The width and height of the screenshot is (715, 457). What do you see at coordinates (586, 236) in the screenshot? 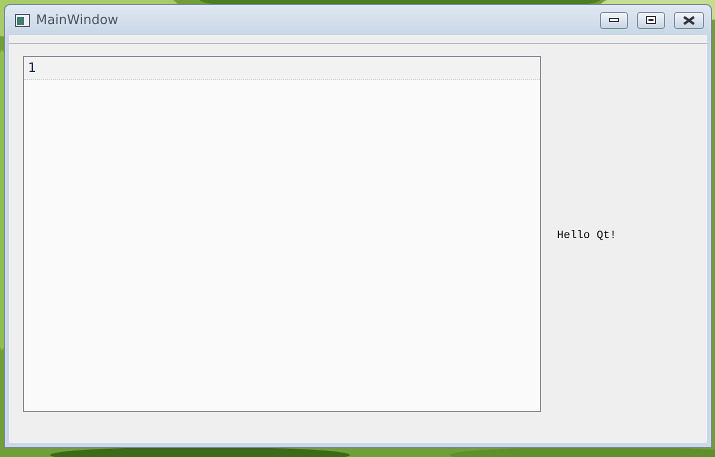
I see `hello-label: Hello Qt!` at bounding box center [586, 236].